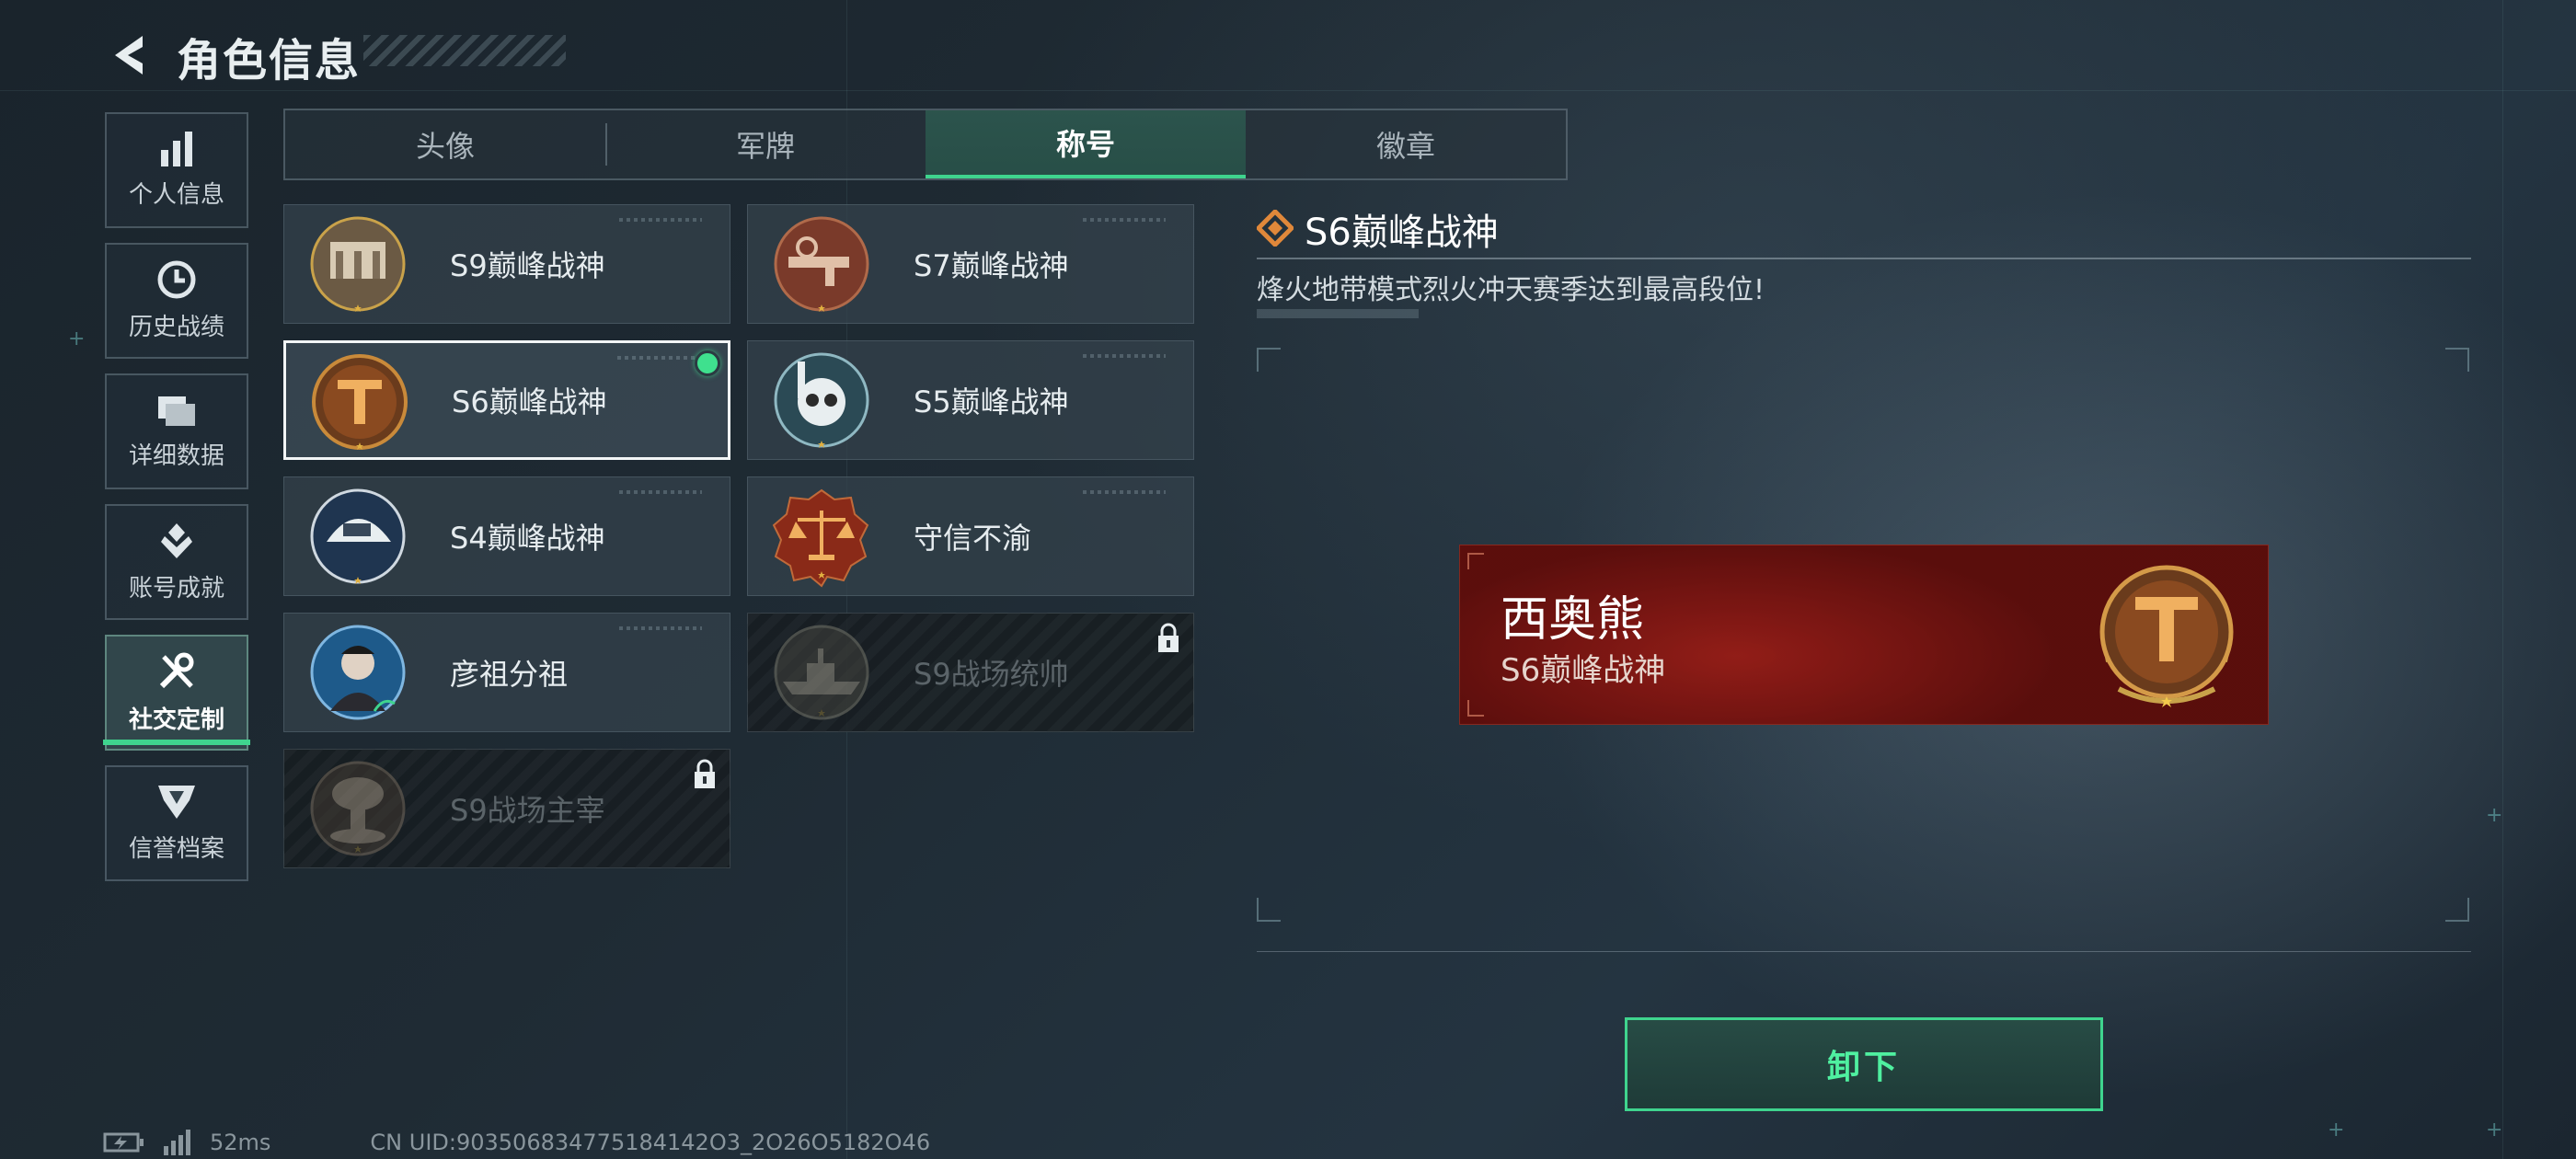 The width and height of the screenshot is (2576, 1159). I want to click on title-card: S4巅峰战神, so click(506, 536).